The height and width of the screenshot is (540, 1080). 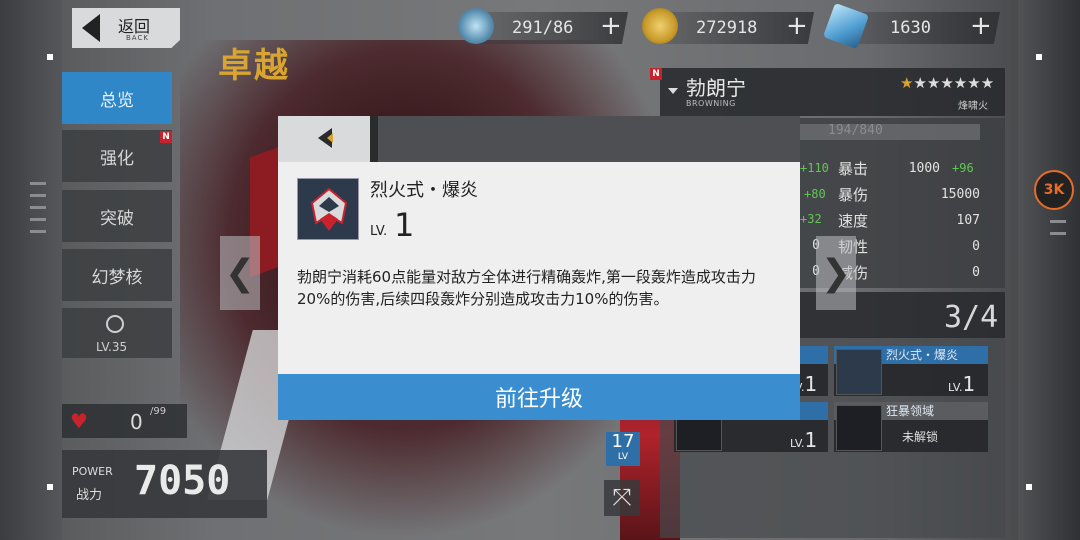 I want to click on prev-character-button: ❮, so click(x=240, y=273).